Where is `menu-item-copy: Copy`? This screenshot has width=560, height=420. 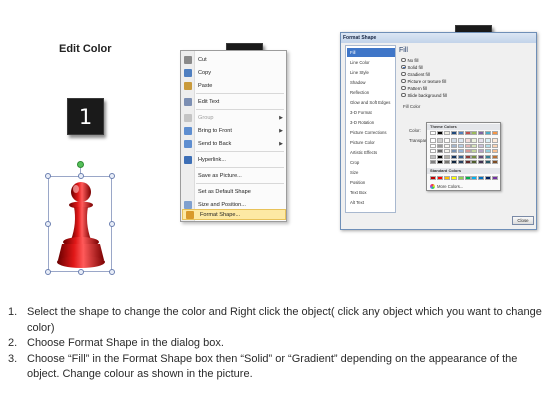
menu-item-copy: Copy is located at coordinates (233, 72).